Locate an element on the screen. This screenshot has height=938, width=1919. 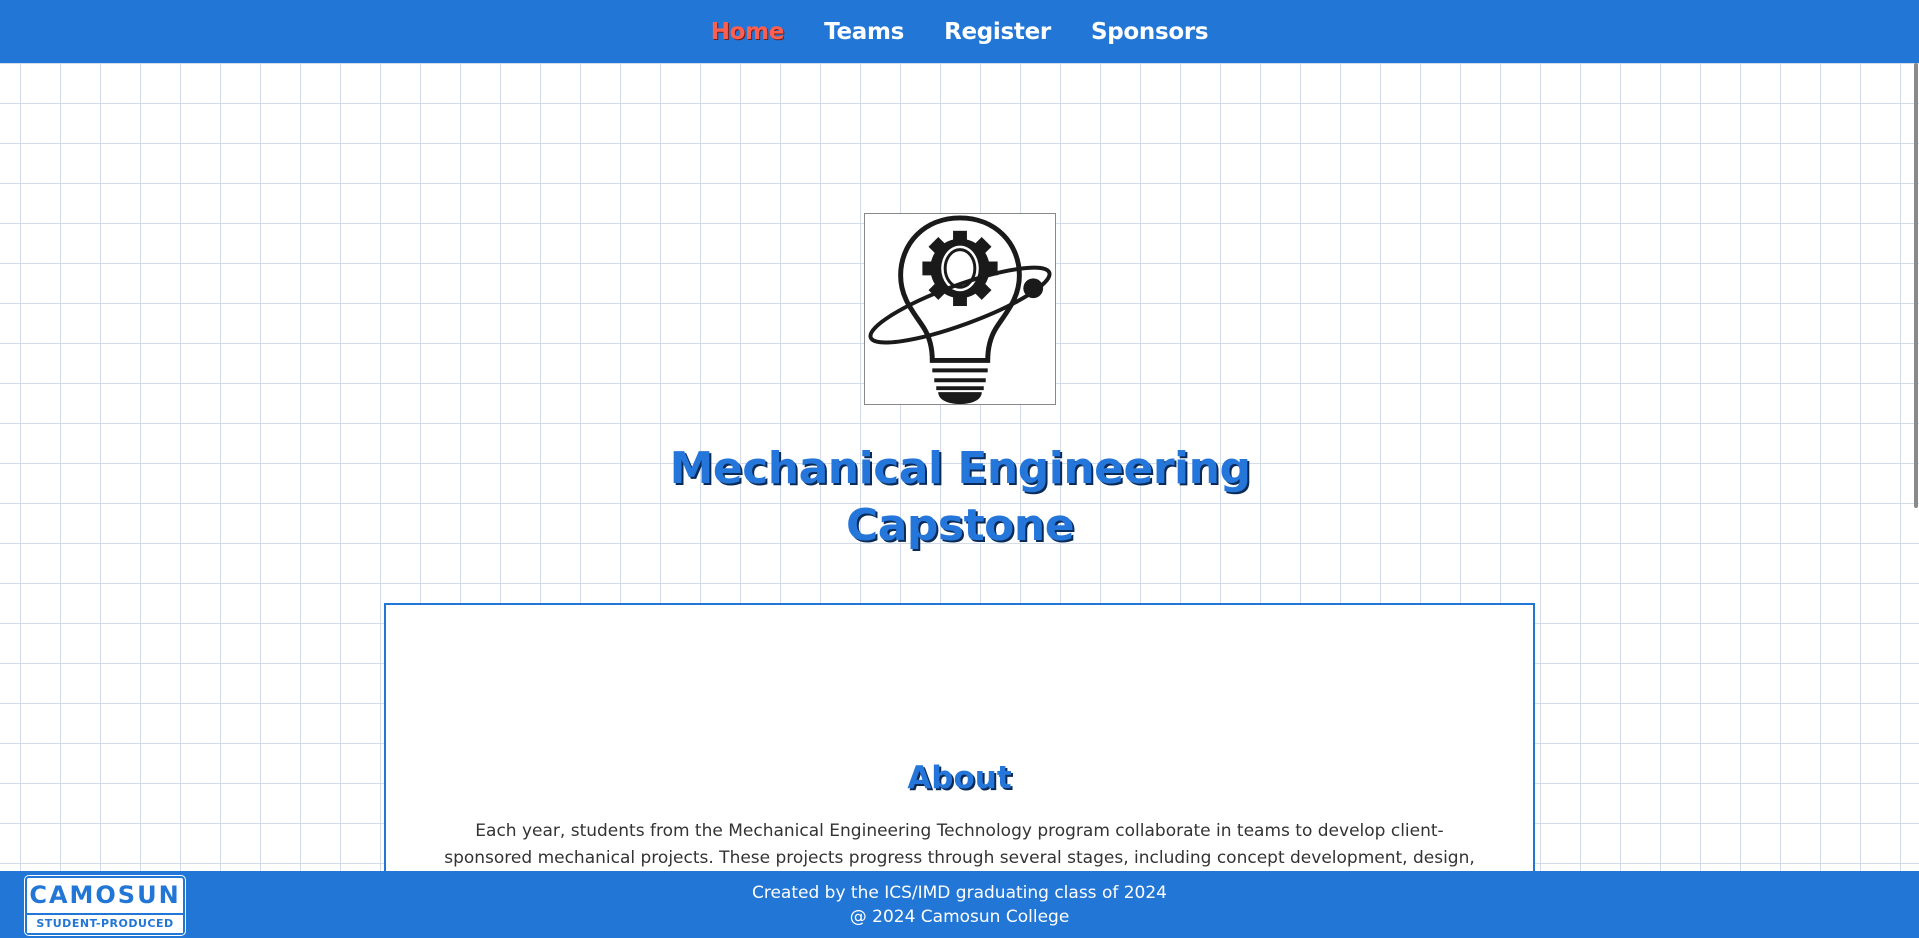
nav-link-sponsors: Sponsors is located at coordinates (1150, 32).